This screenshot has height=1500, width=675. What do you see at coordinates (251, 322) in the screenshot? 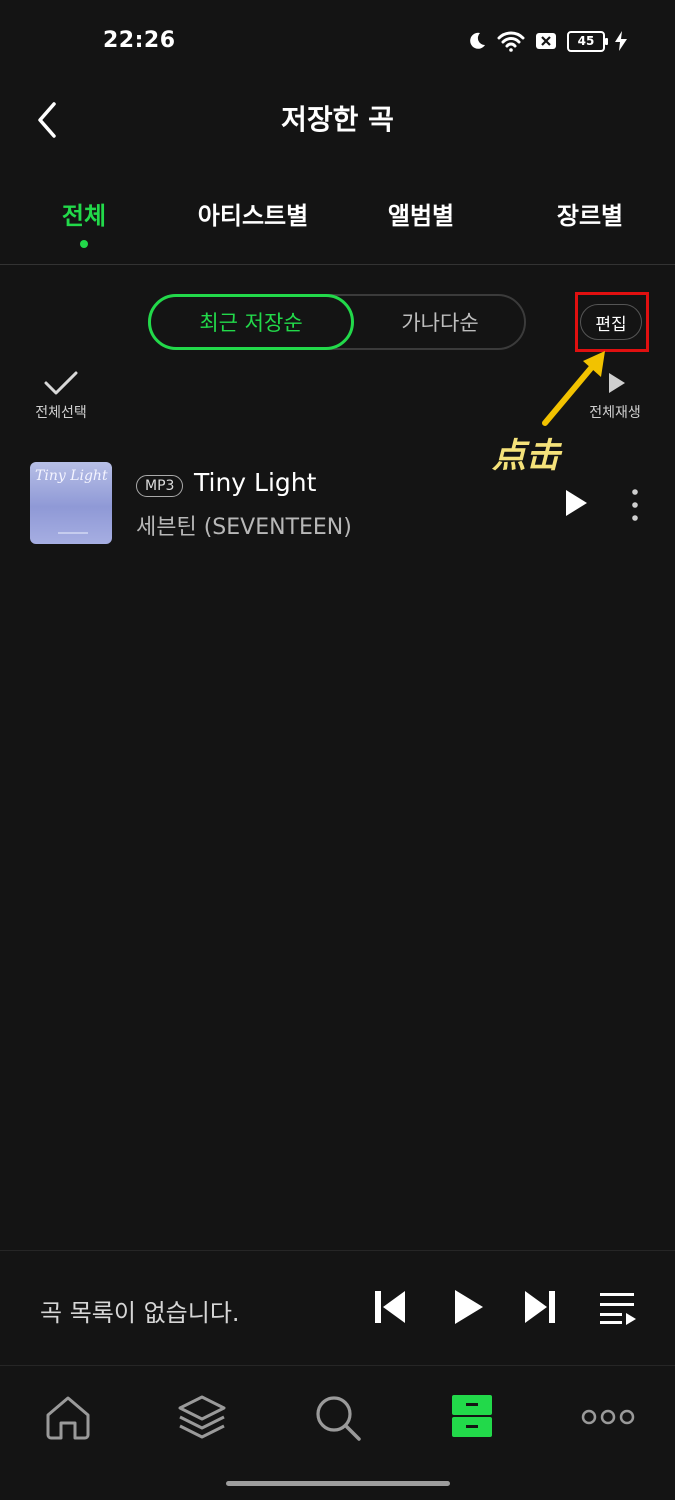
I see `sort-recent-button: 최근 저장순` at bounding box center [251, 322].